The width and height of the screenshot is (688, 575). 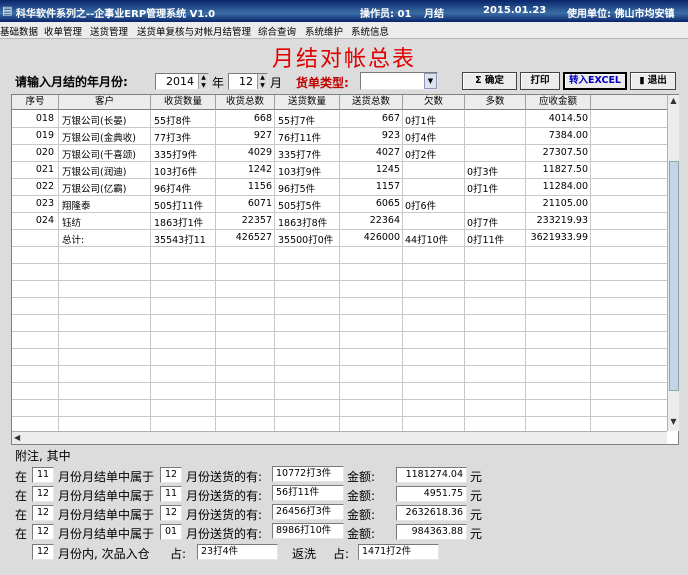 What do you see at coordinates (35, 102) in the screenshot?
I see `col-header-no: 序号` at bounding box center [35, 102].